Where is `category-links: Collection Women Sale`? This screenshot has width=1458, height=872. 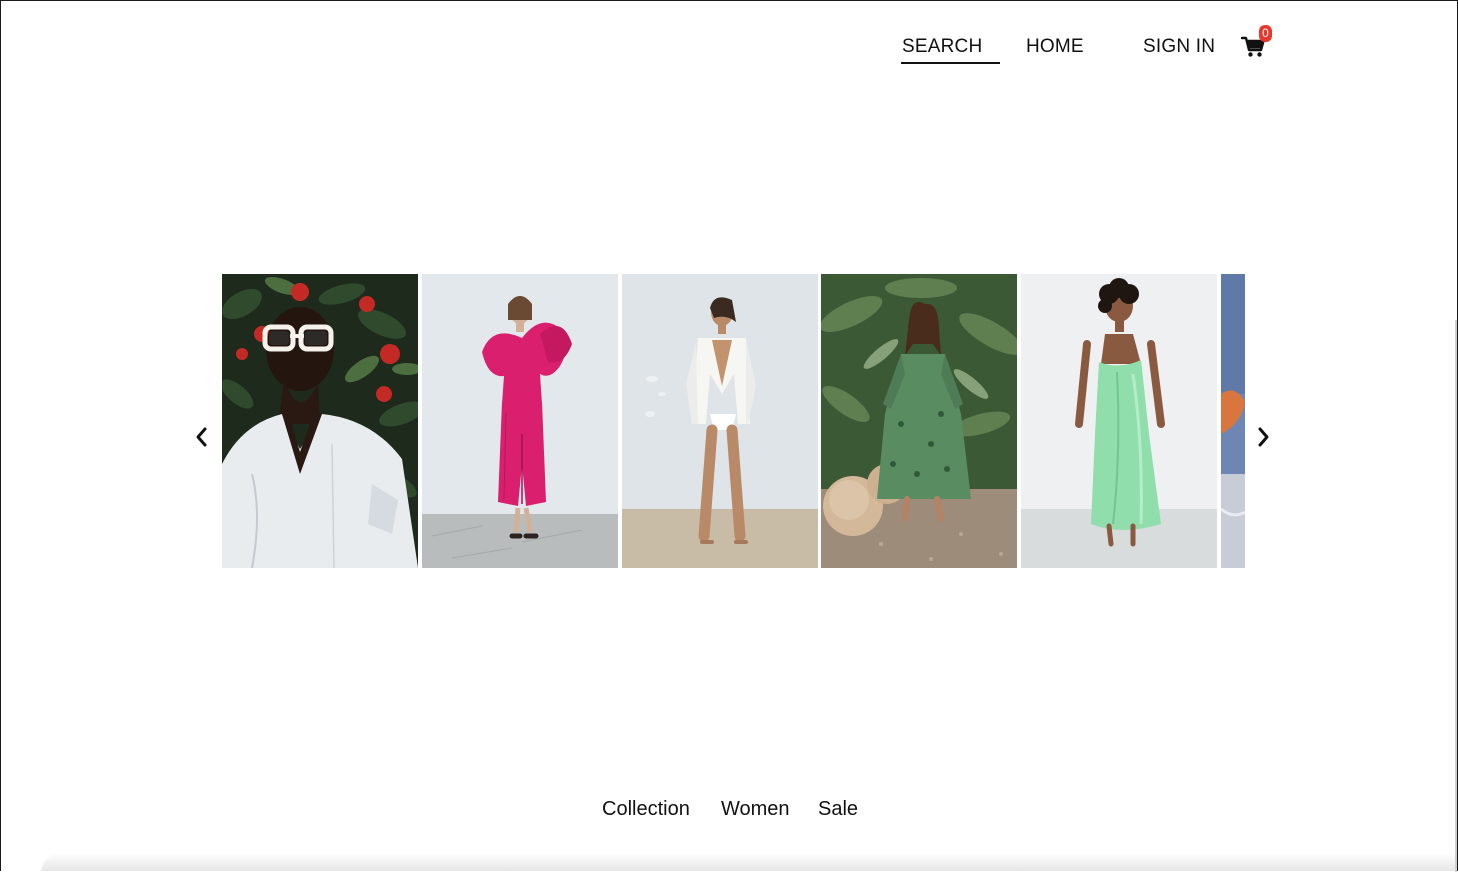
category-links: Collection Women Sale is located at coordinates (729, 811).